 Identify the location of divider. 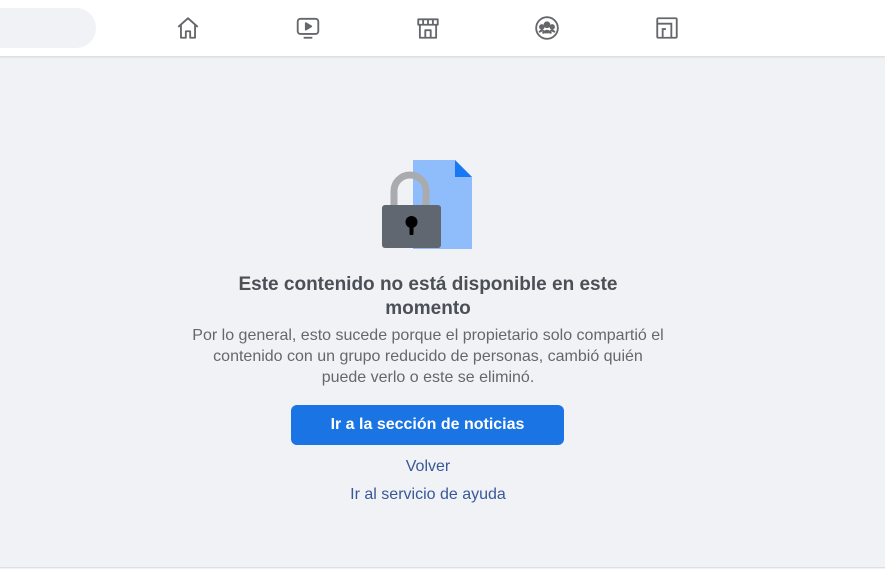
(442, 567).